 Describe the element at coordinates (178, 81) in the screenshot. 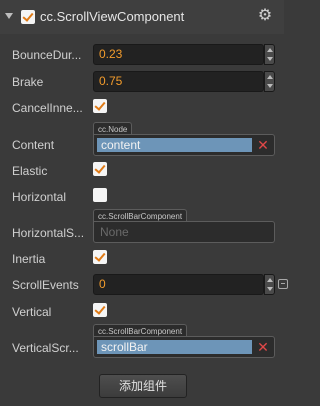

I see `brake-input: 0.75` at that location.